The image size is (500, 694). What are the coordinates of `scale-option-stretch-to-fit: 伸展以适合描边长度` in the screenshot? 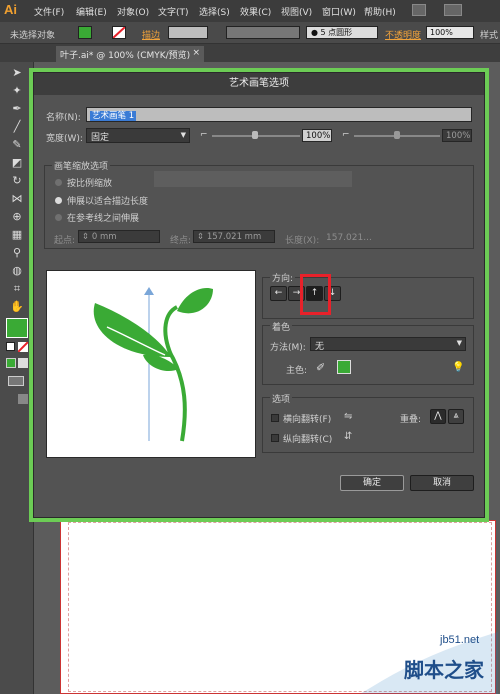 It's located at (107, 200).